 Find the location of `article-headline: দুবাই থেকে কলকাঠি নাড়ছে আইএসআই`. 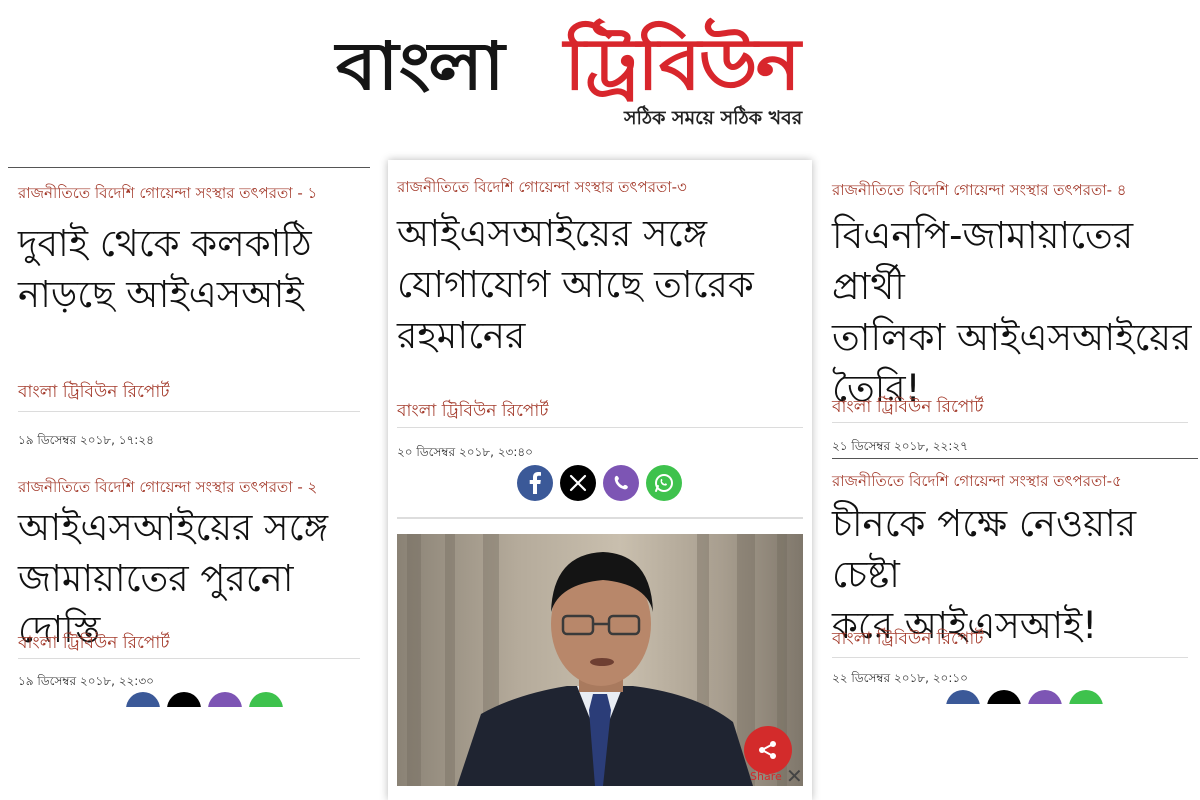

article-headline: দুবাই থেকে কলকাঠি নাড়ছে আইএসআই is located at coordinates (165, 269).